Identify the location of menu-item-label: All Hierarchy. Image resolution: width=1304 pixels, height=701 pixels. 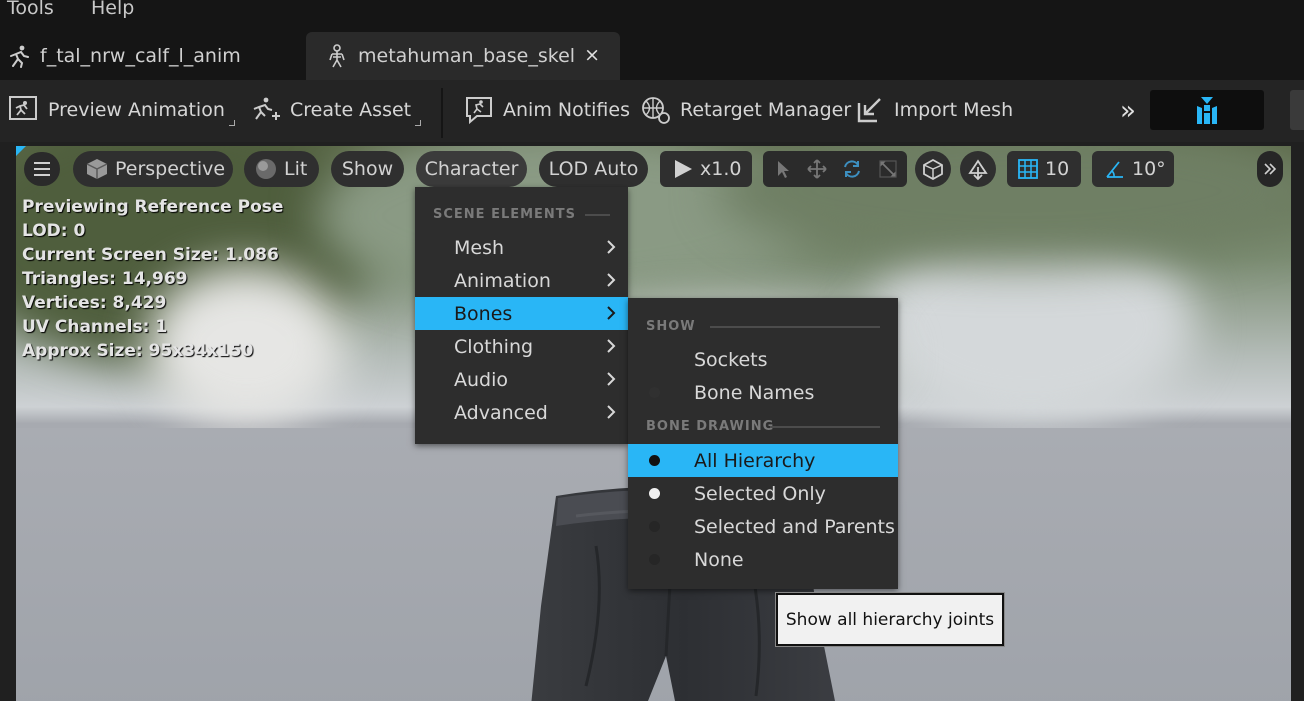
(755, 460).